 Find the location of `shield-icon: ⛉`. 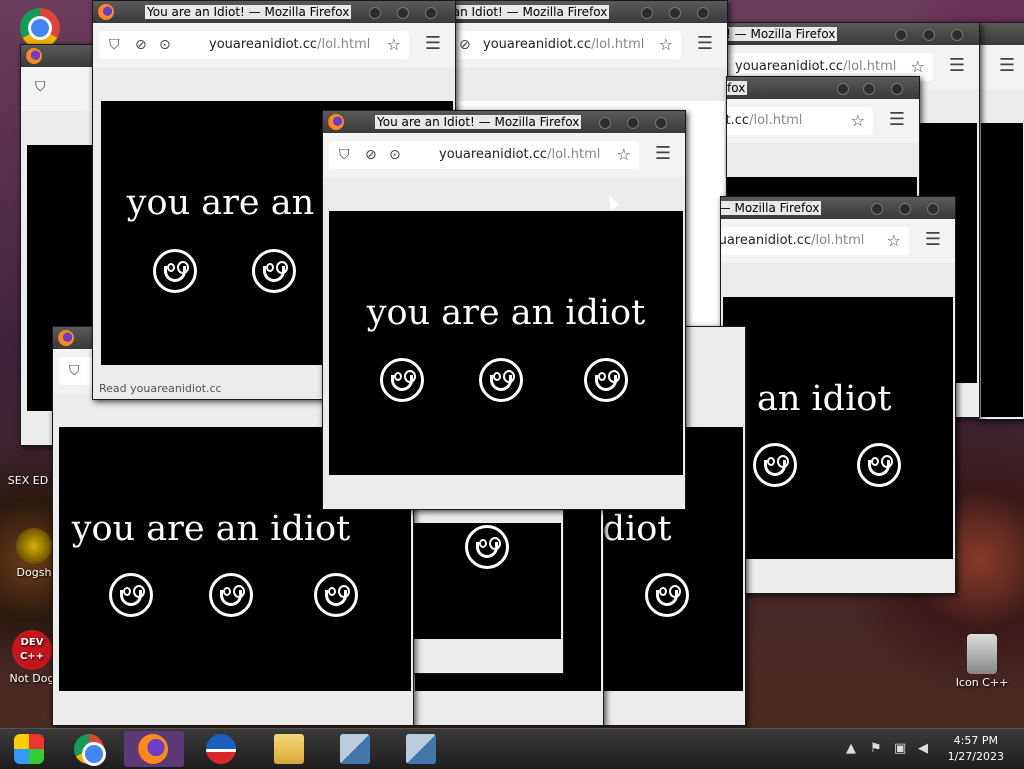

shield-icon: ⛉ is located at coordinates (74, 371).